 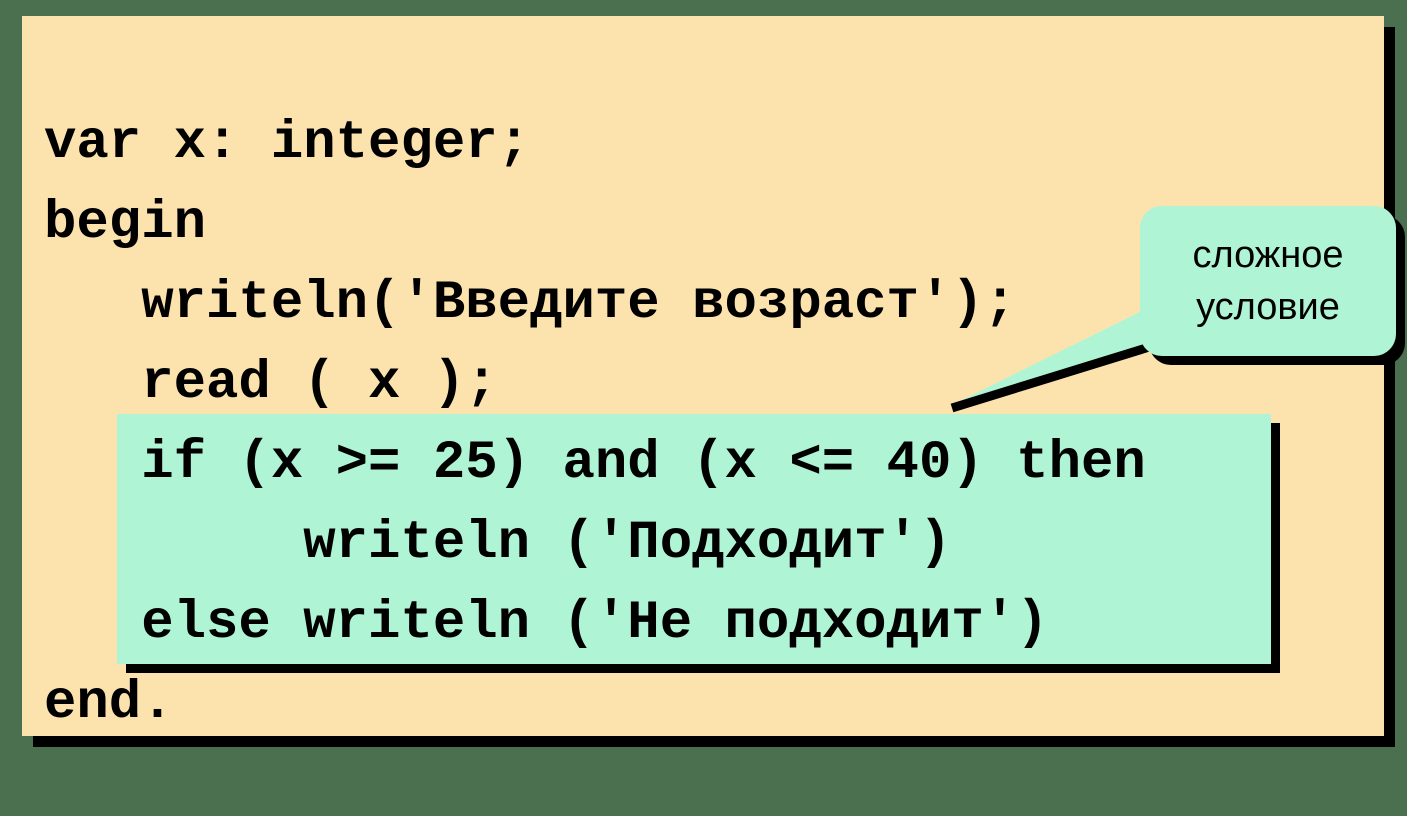 I want to click on callout-text-line-1: сложное, so click(x=1268, y=255).